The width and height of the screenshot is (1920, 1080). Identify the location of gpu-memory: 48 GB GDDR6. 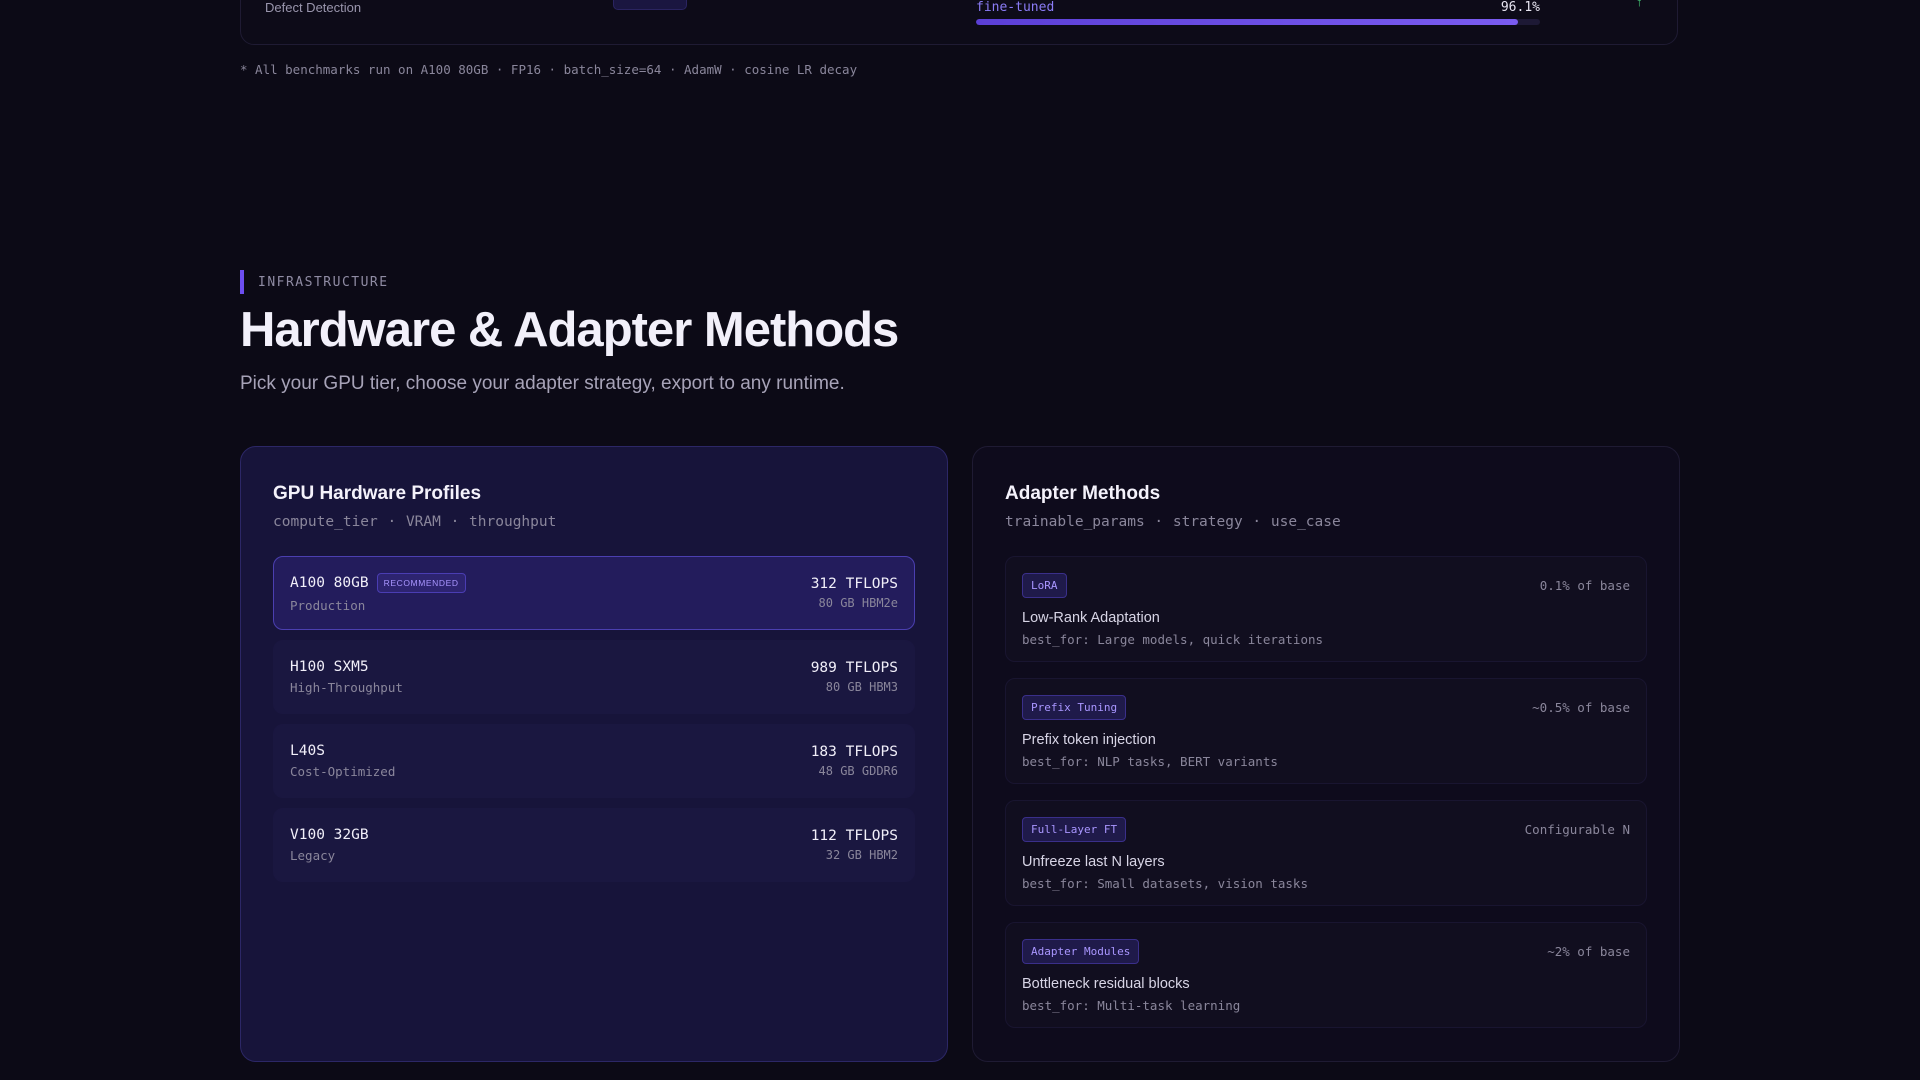
(858, 771).